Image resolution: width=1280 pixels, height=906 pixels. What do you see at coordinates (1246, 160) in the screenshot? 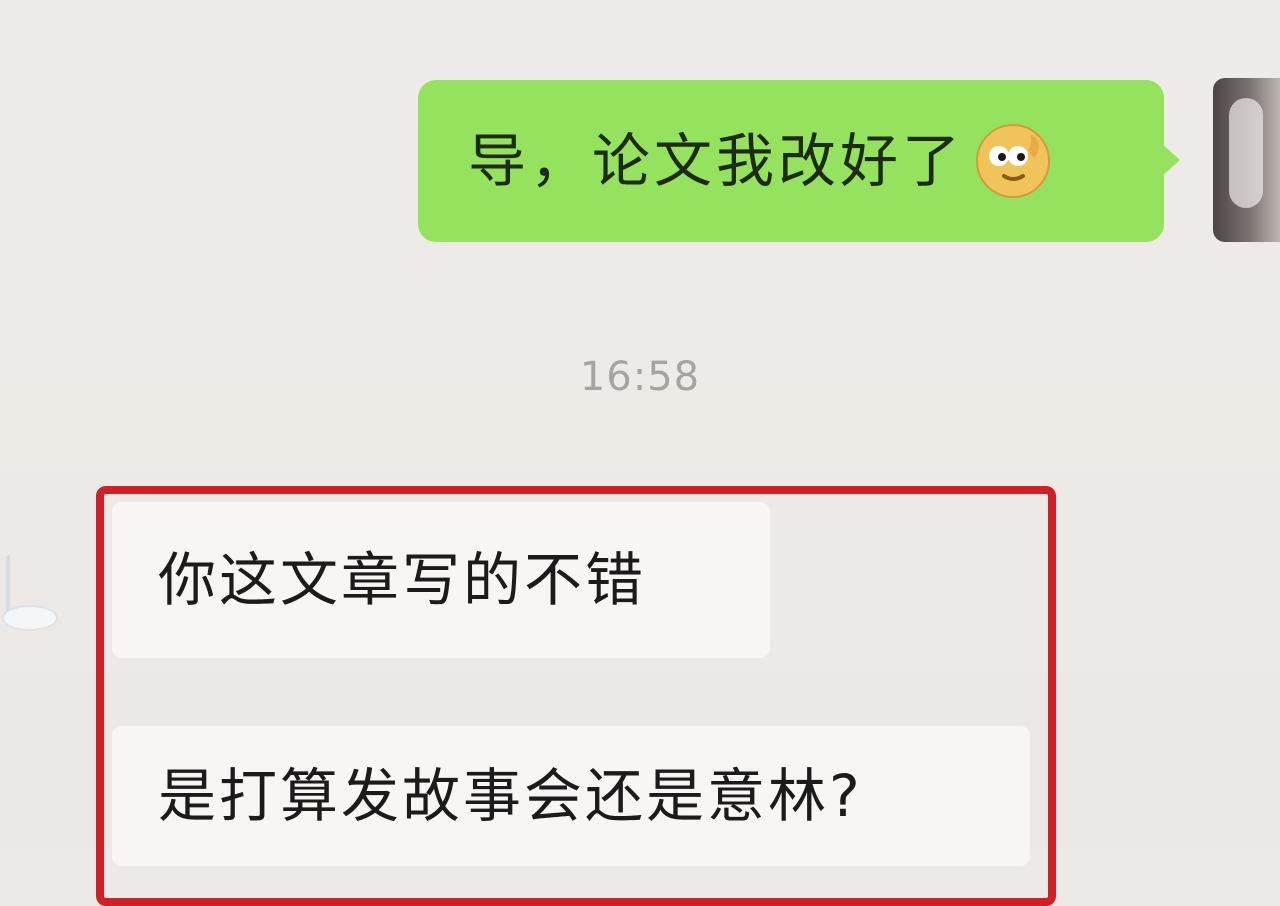
I see `self-avatar` at bounding box center [1246, 160].